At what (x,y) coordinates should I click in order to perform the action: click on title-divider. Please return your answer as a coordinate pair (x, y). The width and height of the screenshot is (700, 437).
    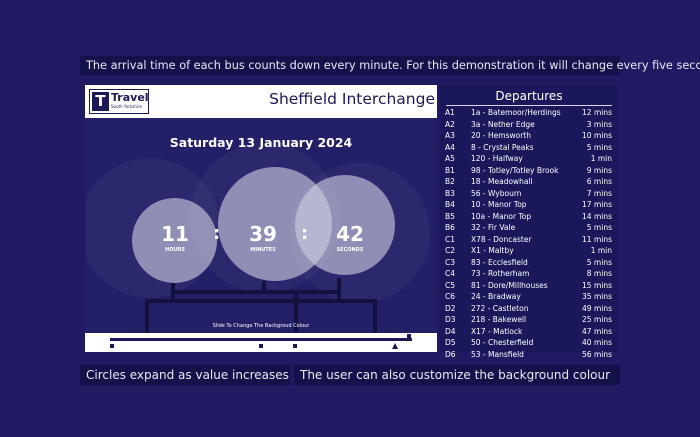
    Looking at the image, I should click on (529, 105).